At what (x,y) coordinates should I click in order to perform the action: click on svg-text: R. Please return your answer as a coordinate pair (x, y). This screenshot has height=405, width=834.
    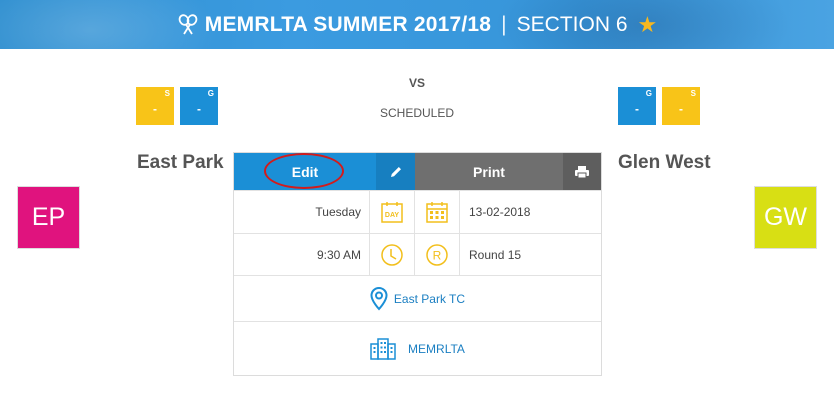
    Looking at the image, I should click on (437, 255).